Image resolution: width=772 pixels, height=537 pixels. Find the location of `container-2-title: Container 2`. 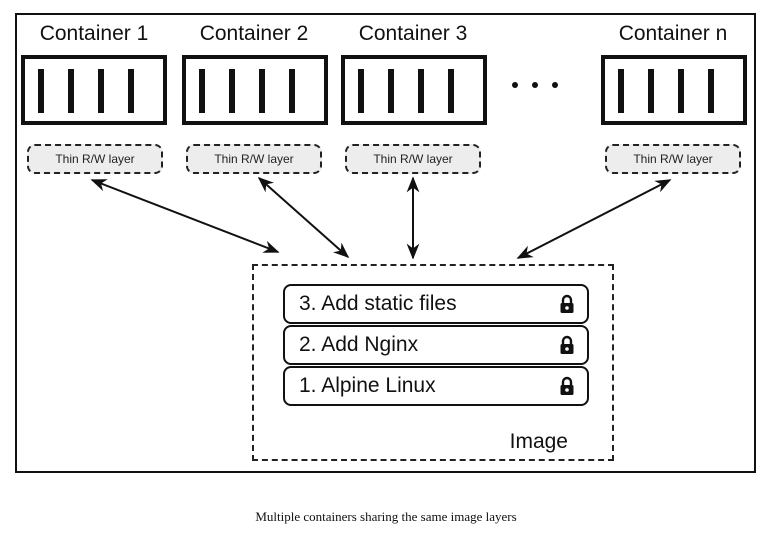

container-2-title: Container 2 is located at coordinates (254, 33).